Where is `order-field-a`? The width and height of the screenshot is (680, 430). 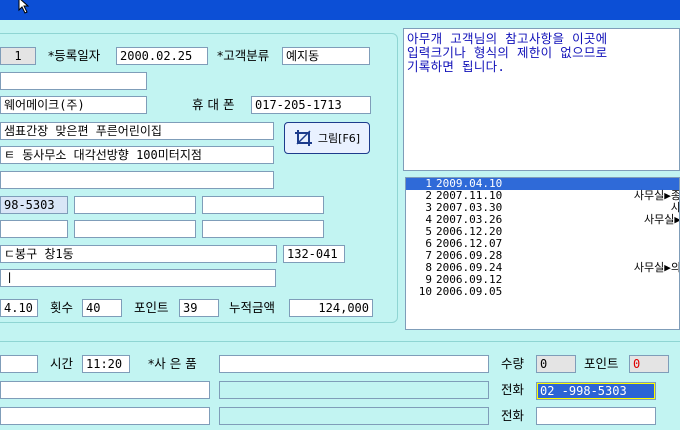 order-field-a is located at coordinates (105, 390).